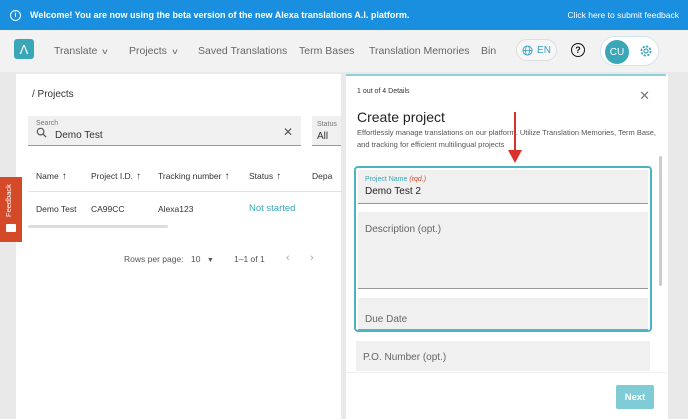 This screenshot has width=688, height=419. I want to click on pagination-range: 1–1 of 1, so click(249, 259).